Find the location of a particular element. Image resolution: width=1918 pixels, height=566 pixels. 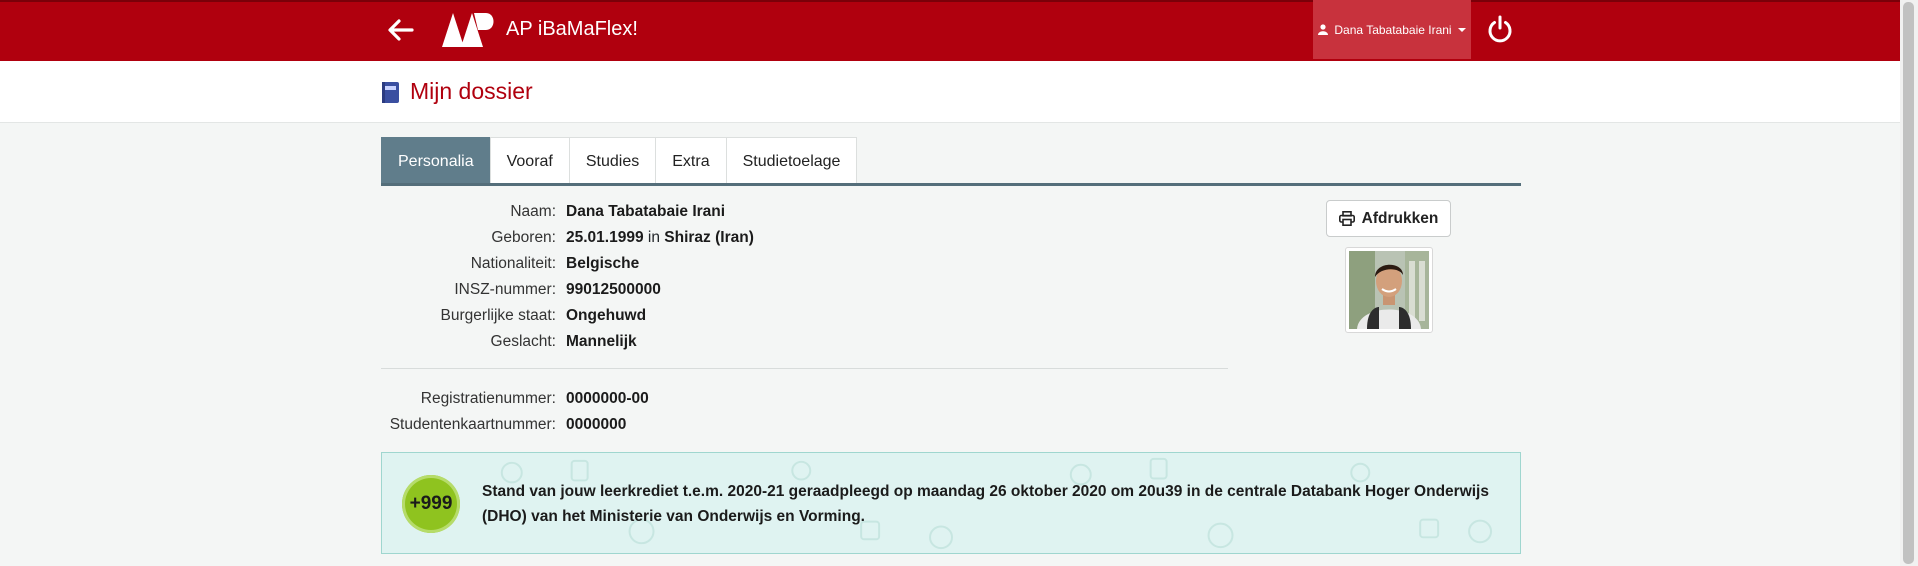

field-value: 0000000-00 is located at coordinates (607, 398).